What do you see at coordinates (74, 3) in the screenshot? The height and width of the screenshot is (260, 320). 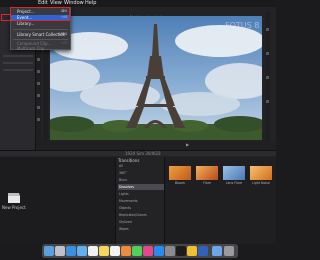 I see `menu-window: Window` at bounding box center [74, 3].